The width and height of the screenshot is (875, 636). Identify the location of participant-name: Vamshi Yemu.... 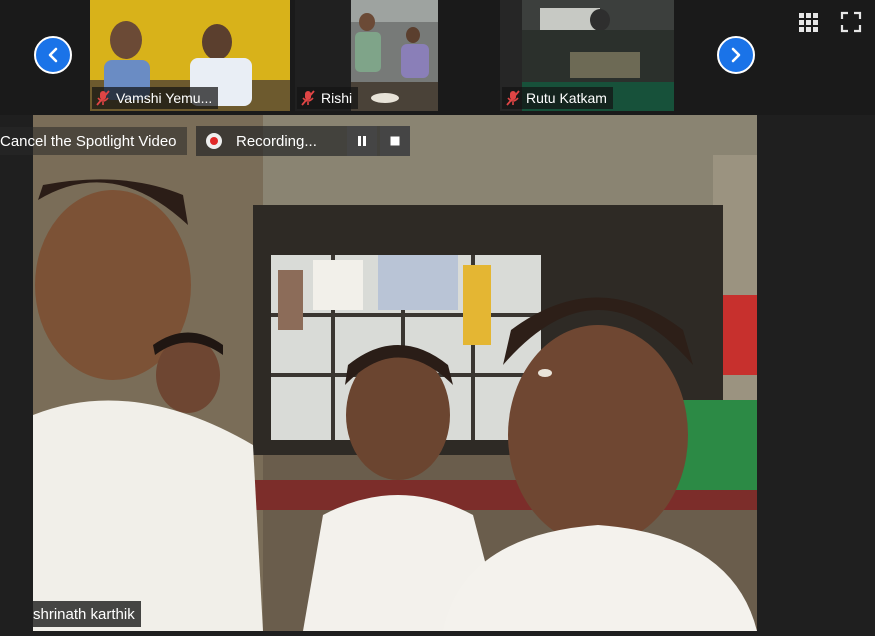
(164, 98).